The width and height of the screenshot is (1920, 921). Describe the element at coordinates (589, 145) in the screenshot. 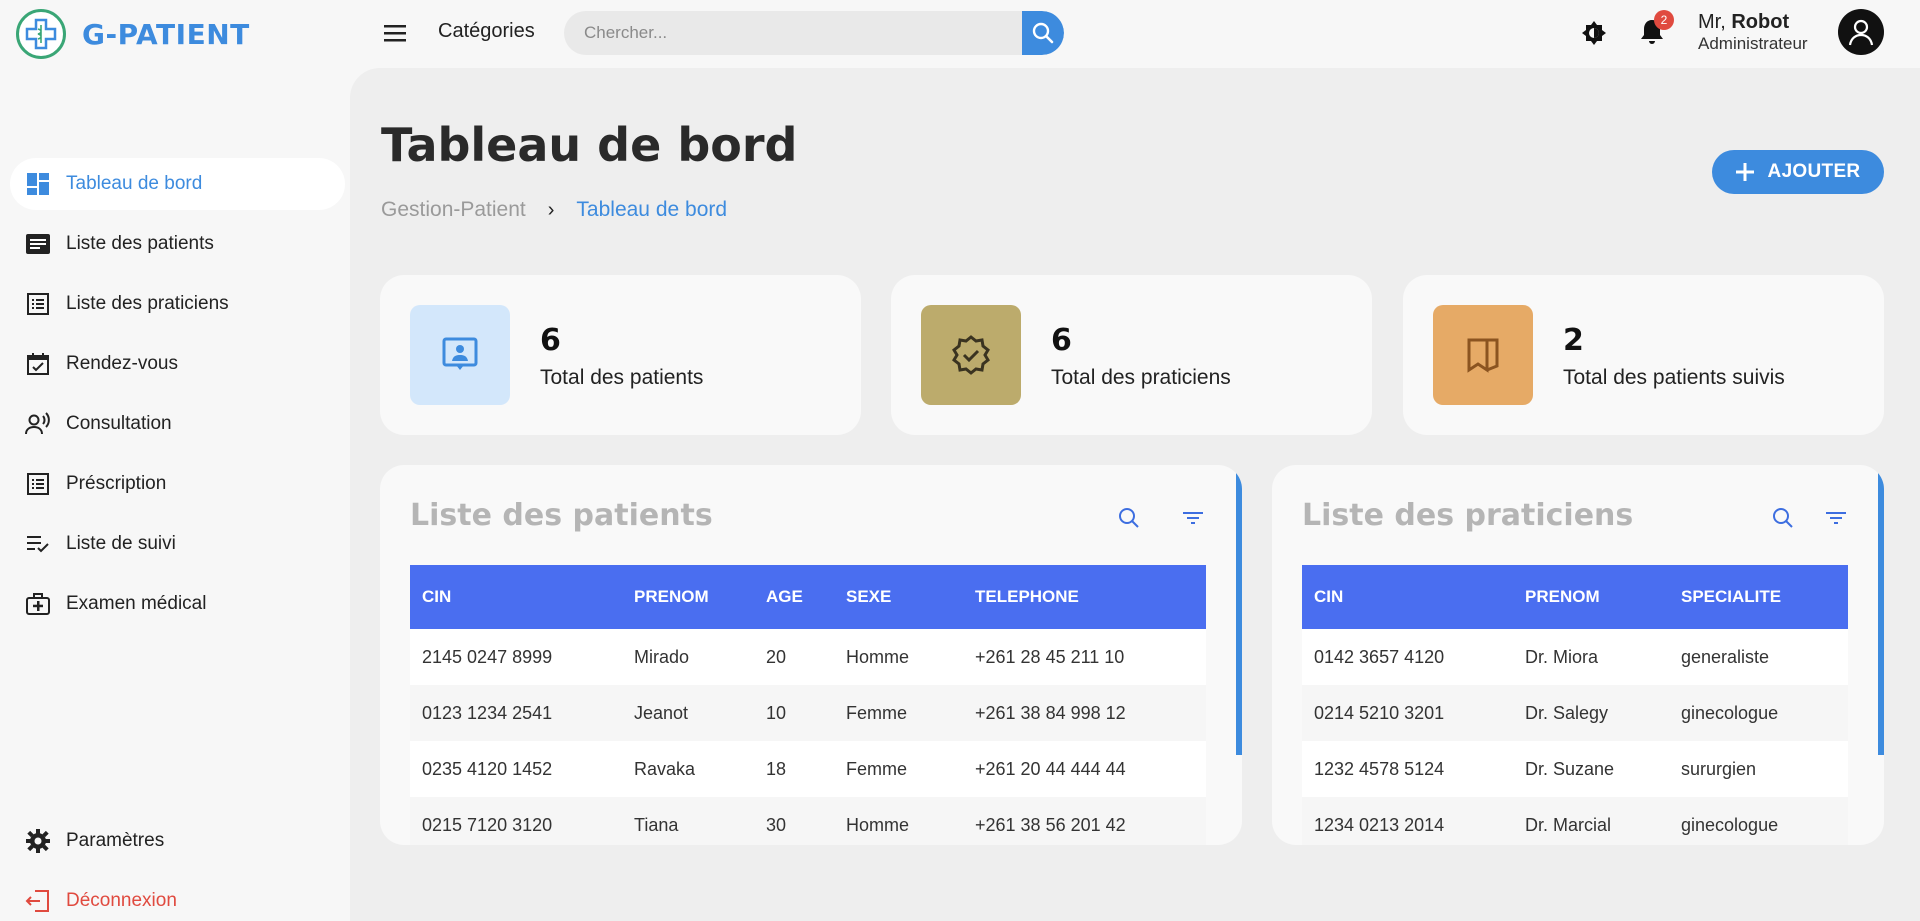

I see `page-title: Tableau de bord` at that location.